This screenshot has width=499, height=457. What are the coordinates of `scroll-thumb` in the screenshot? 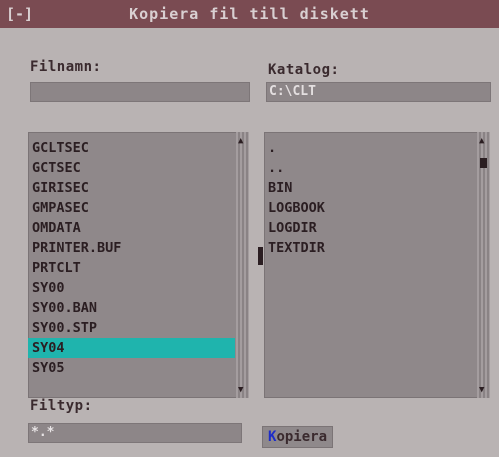 It's located at (483, 163).